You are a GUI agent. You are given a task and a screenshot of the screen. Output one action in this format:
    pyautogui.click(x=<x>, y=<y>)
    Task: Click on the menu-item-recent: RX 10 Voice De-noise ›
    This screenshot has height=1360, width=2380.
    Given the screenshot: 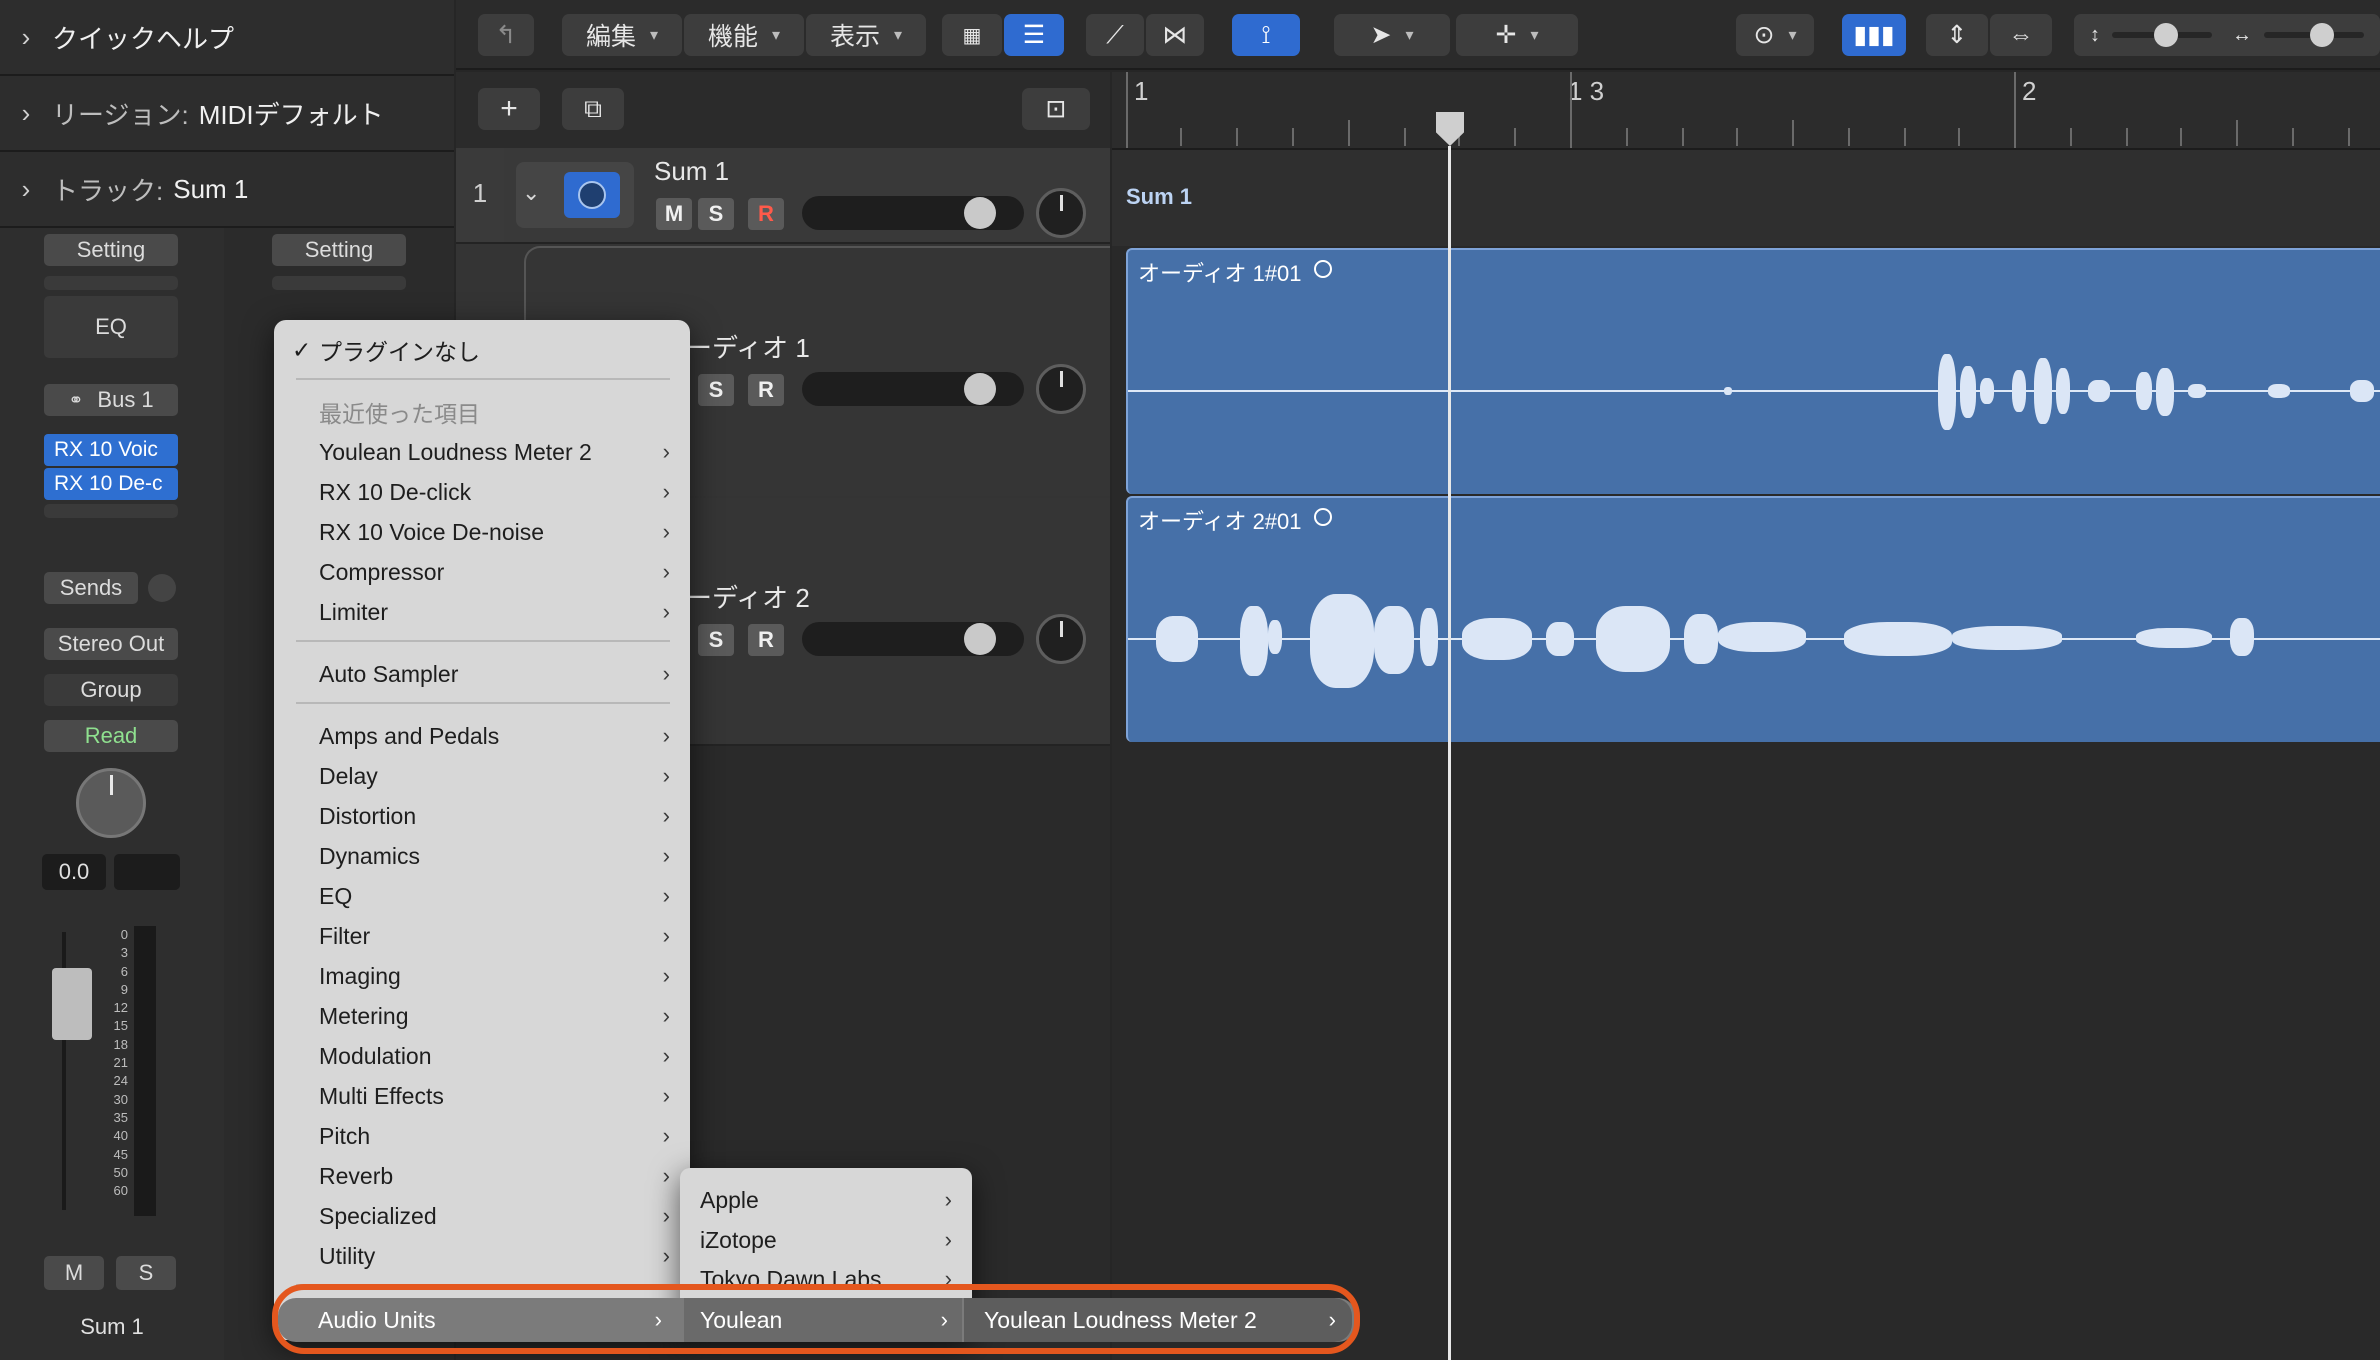 What is the action you would take?
    pyautogui.click(x=482, y=532)
    